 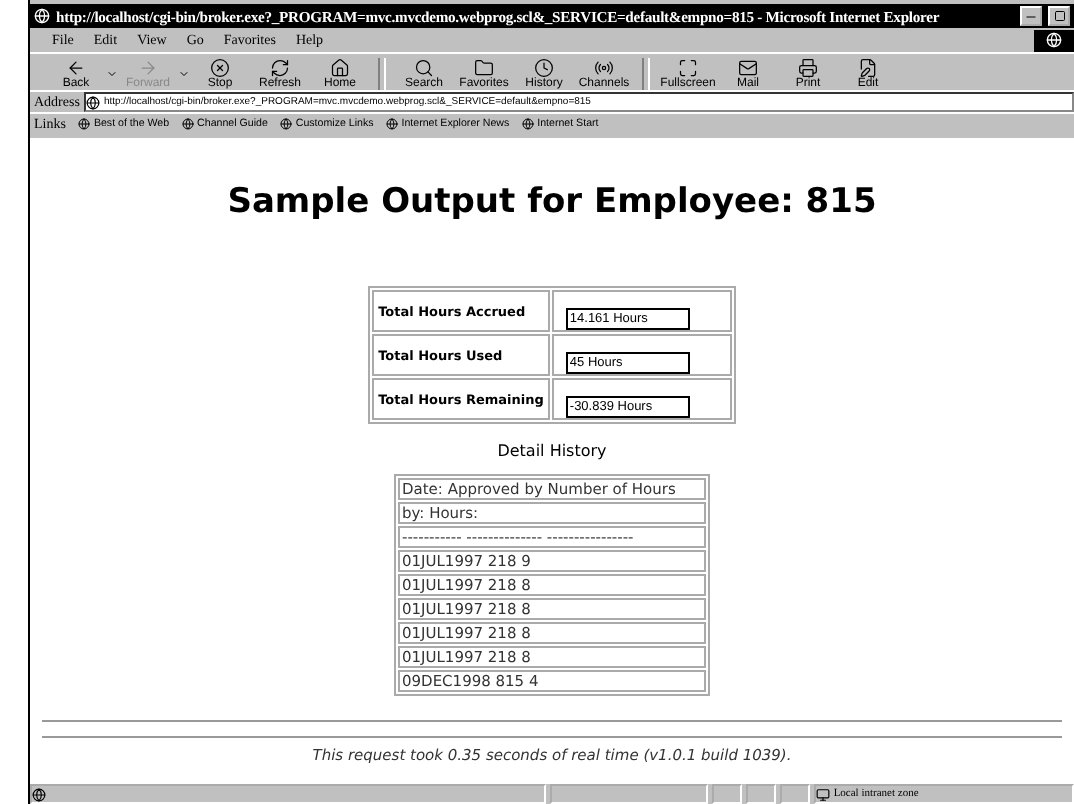 I want to click on page-heading: Sample Output for Employee: 815, so click(x=552, y=202).